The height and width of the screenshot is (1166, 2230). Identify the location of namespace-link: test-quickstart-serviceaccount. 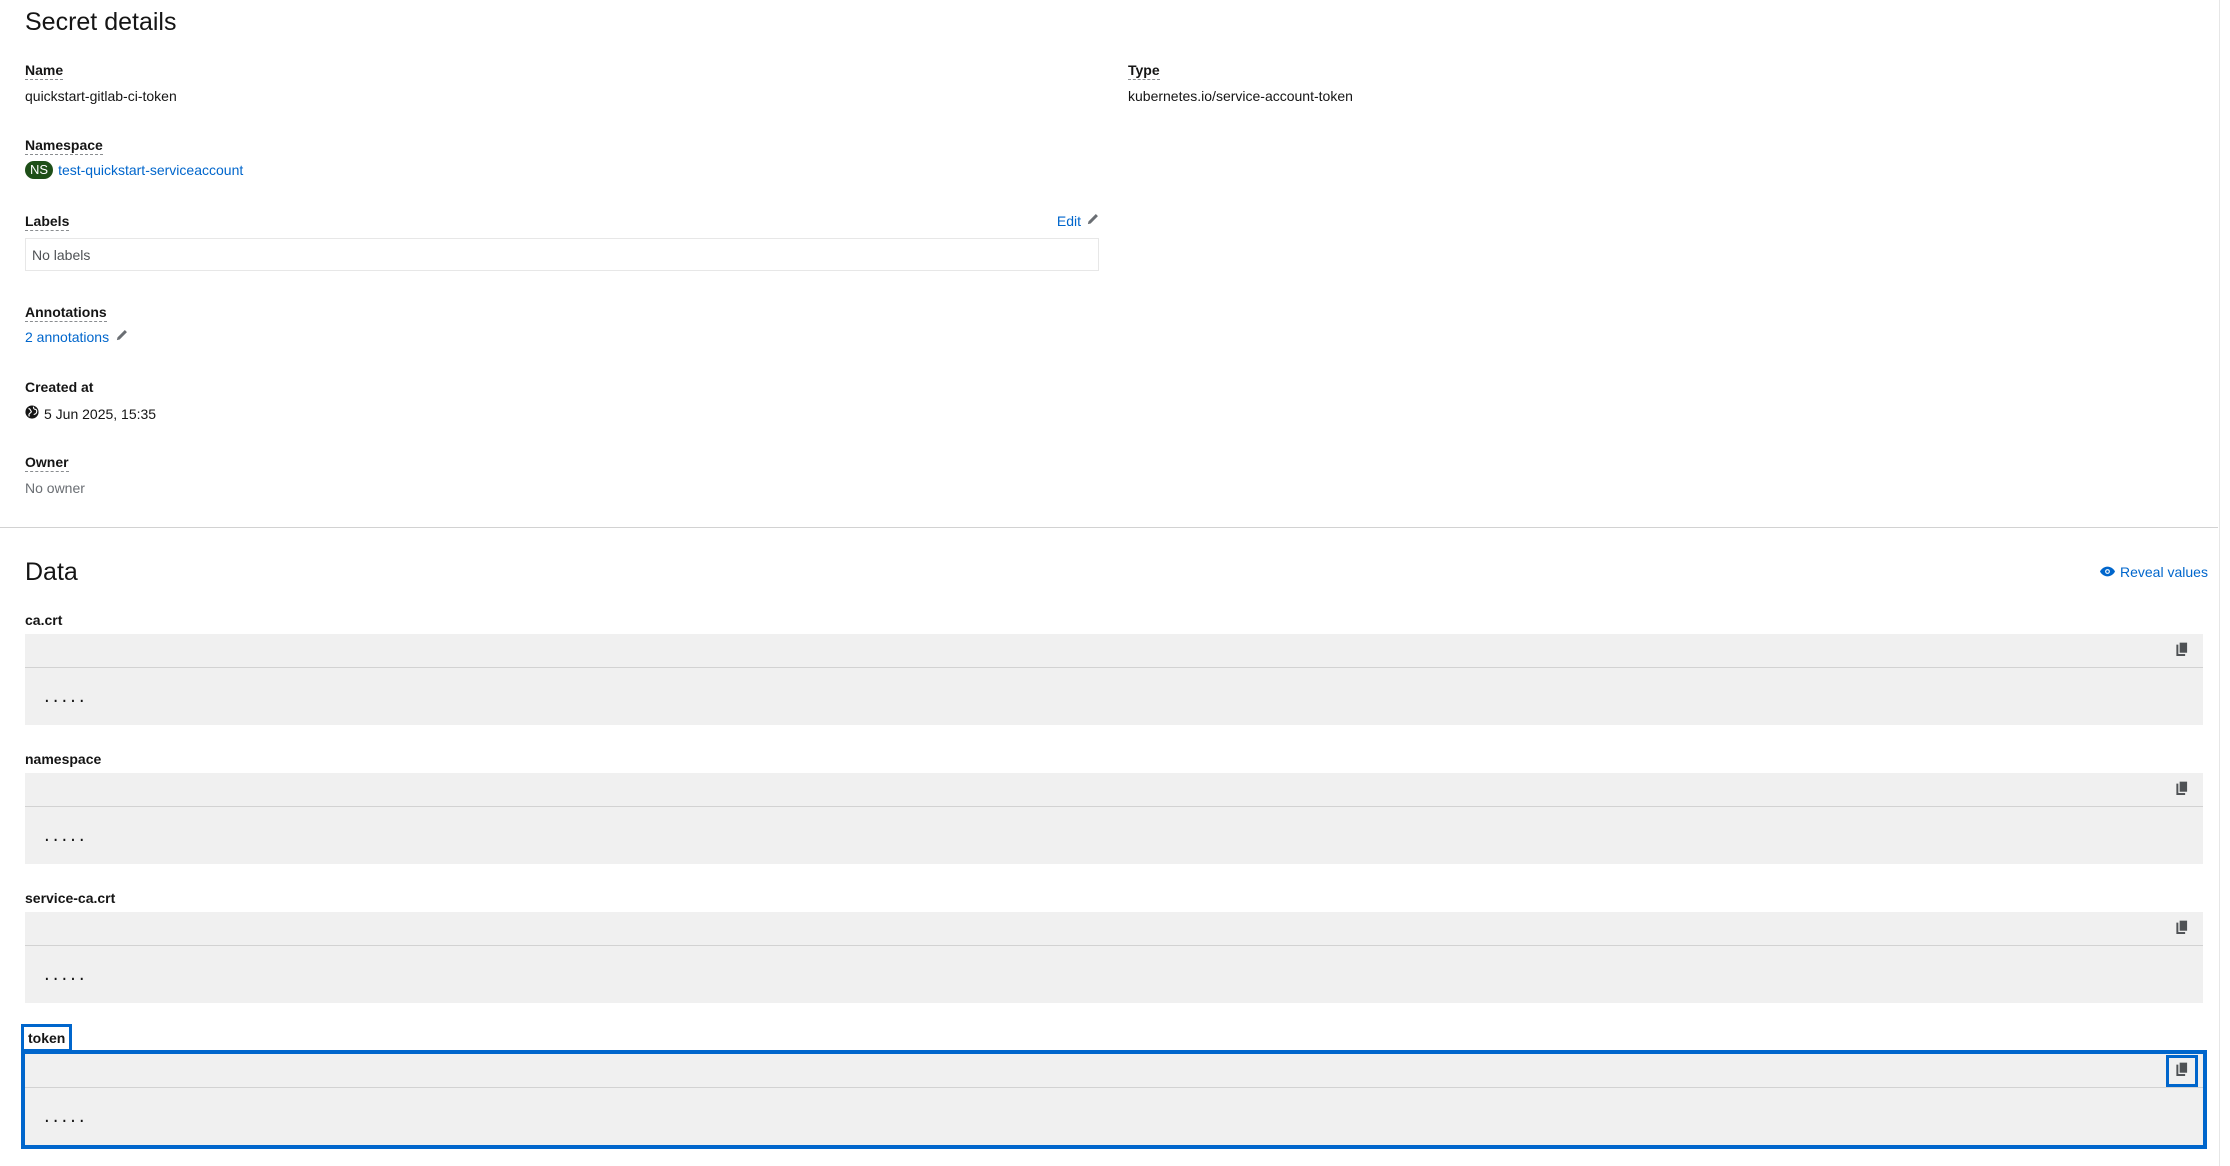
(150, 170).